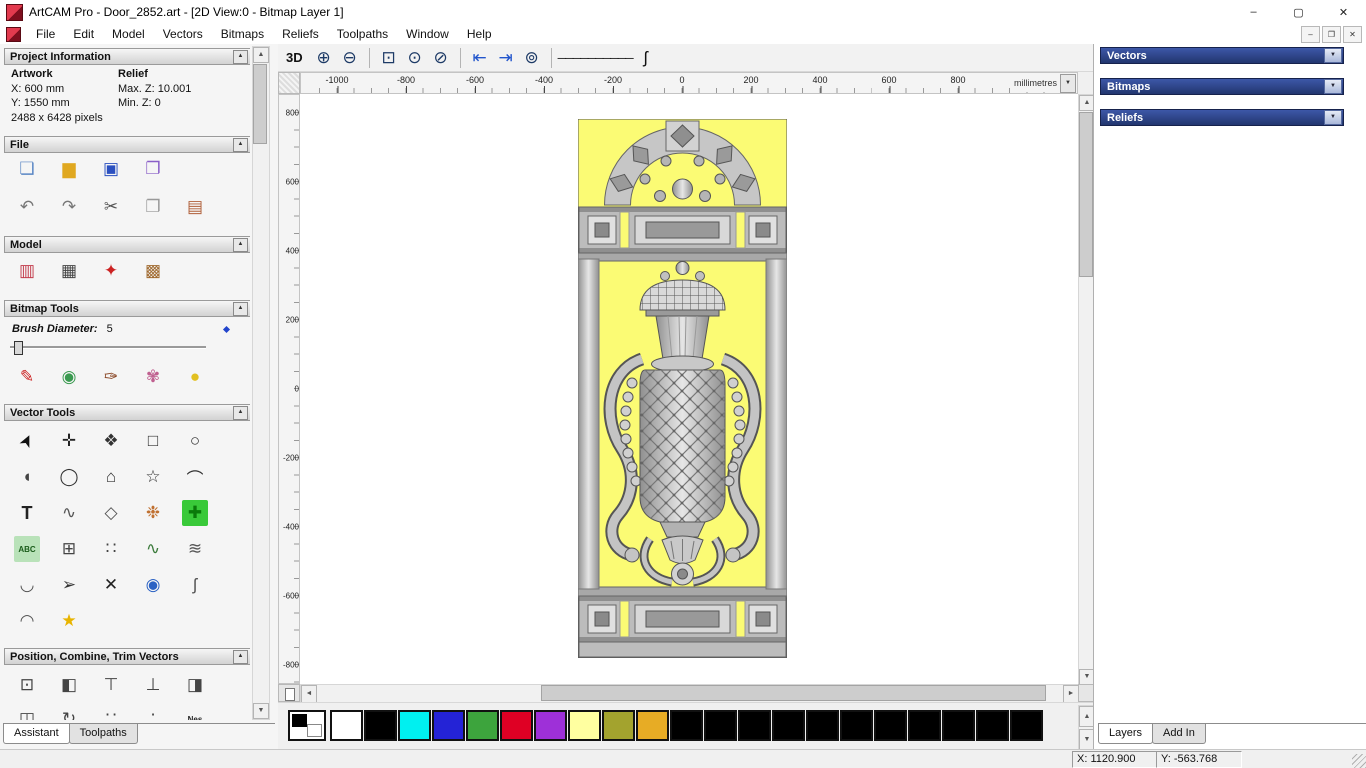 This screenshot has height=768, width=1366. What do you see at coordinates (362, 34) in the screenshot?
I see `menu-toolpaths: Toolpaths` at bounding box center [362, 34].